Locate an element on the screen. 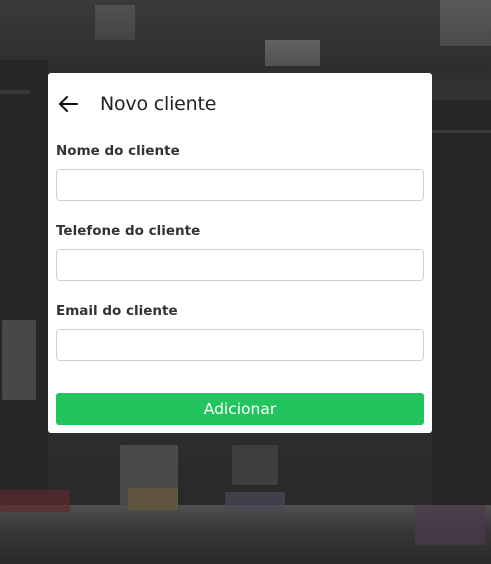 The height and width of the screenshot is (564, 491). dialog-title: Novo cliente is located at coordinates (158, 104).